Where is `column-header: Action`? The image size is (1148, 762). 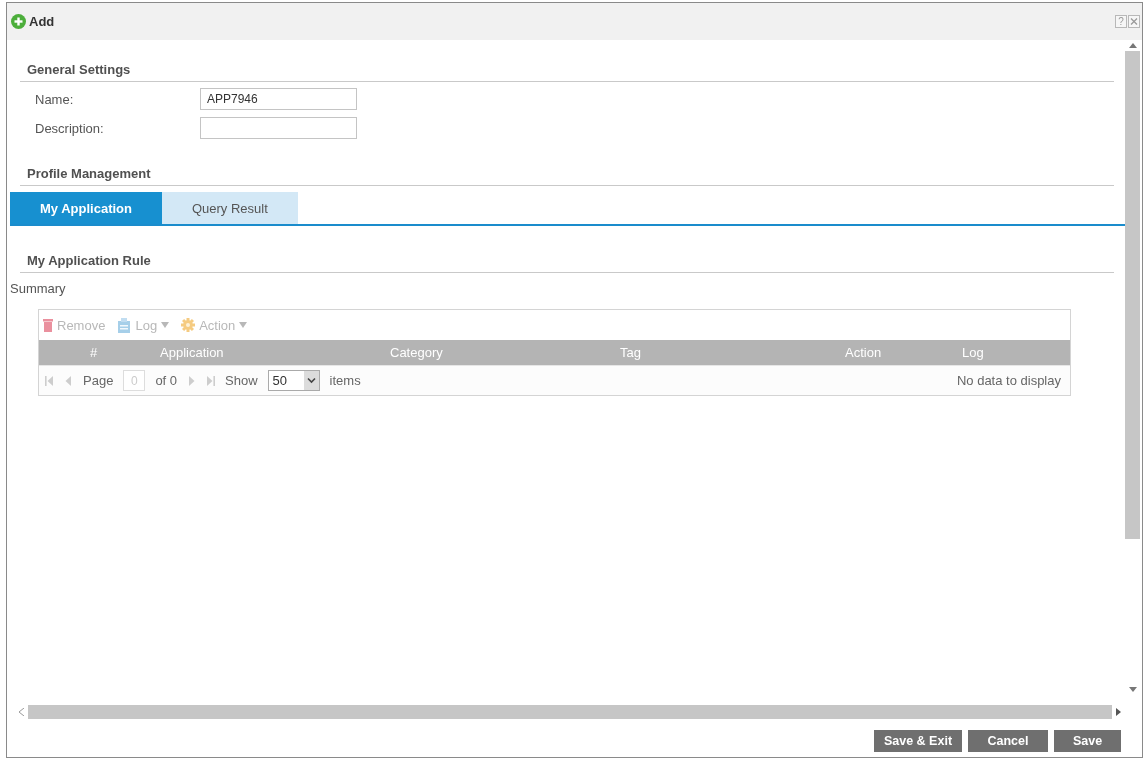
column-header: Action is located at coordinates (863, 352).